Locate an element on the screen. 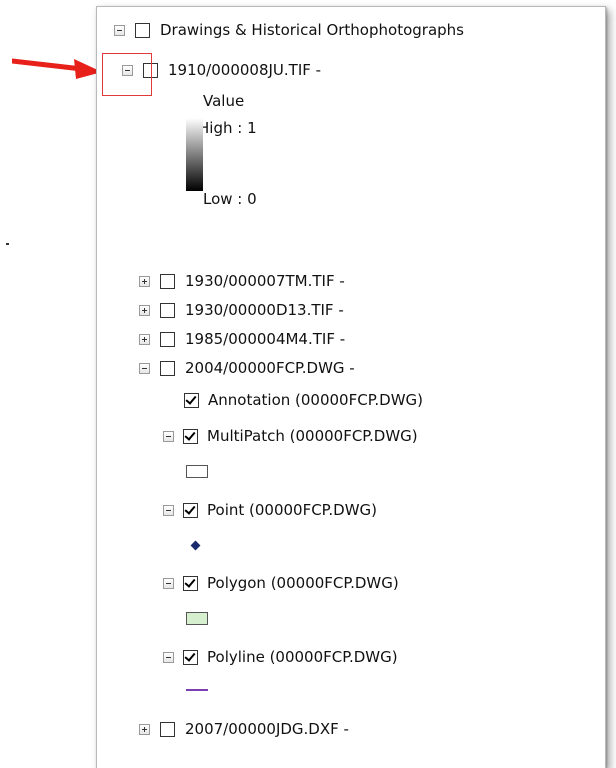 This screenshot has width=616, height=768. legend-title: Value is located at coordinates (224, 101).